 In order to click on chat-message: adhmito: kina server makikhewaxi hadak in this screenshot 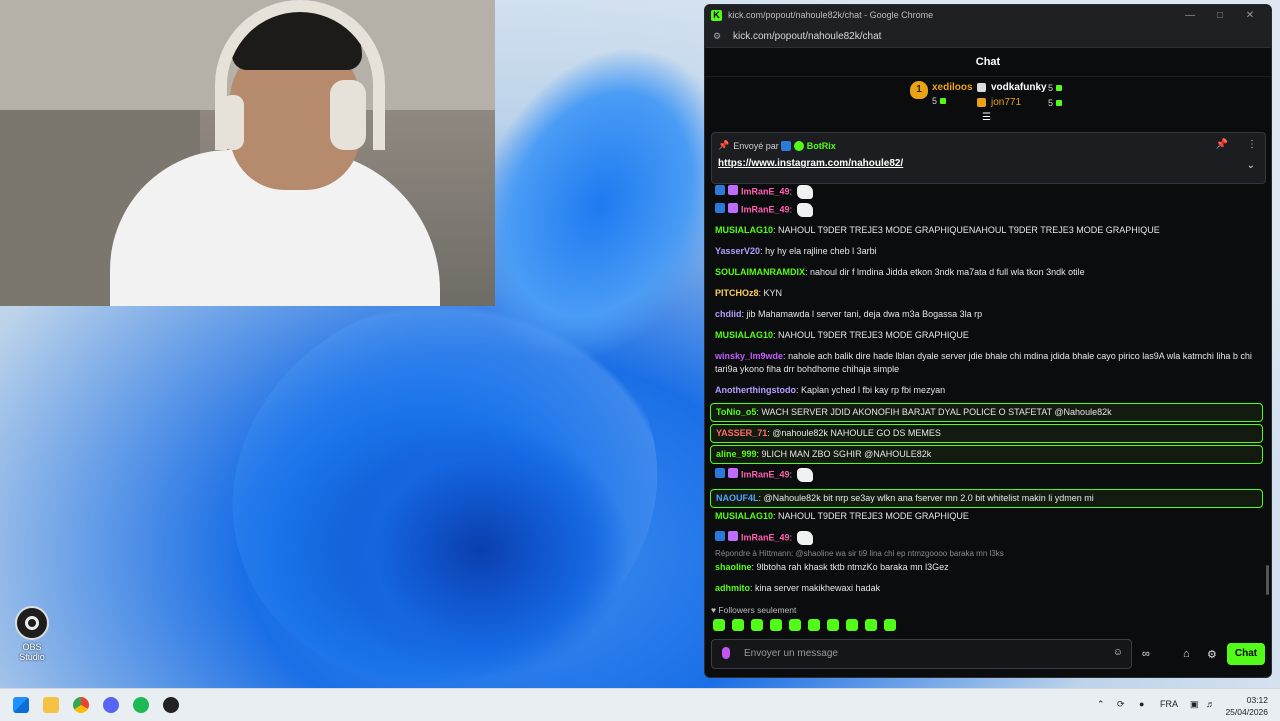, I will do `click(989, 588)`.